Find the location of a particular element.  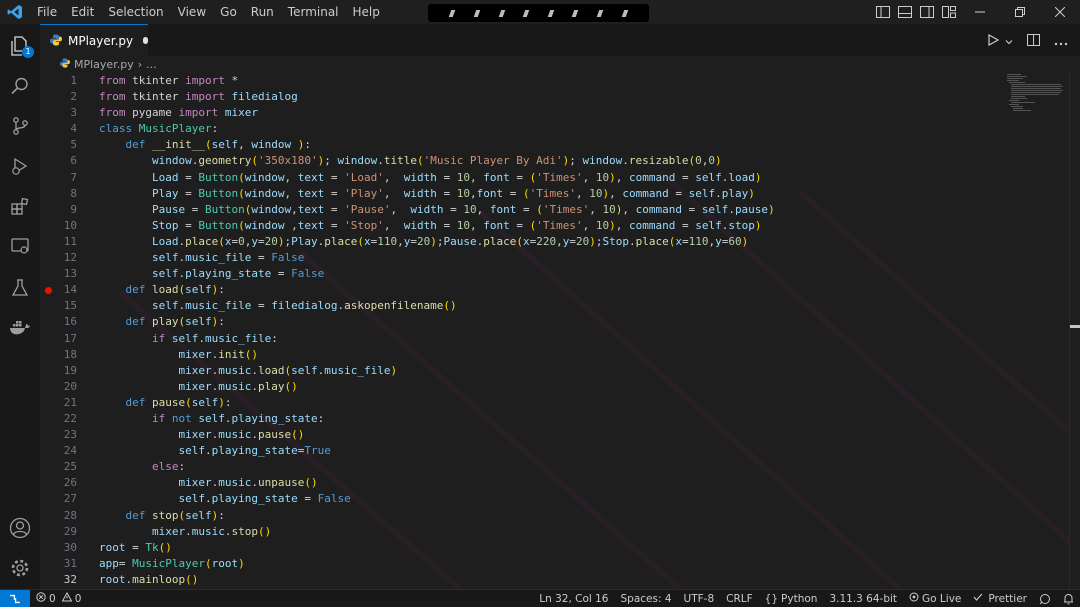

line-number: 9 is located at coordinates (73, 209).